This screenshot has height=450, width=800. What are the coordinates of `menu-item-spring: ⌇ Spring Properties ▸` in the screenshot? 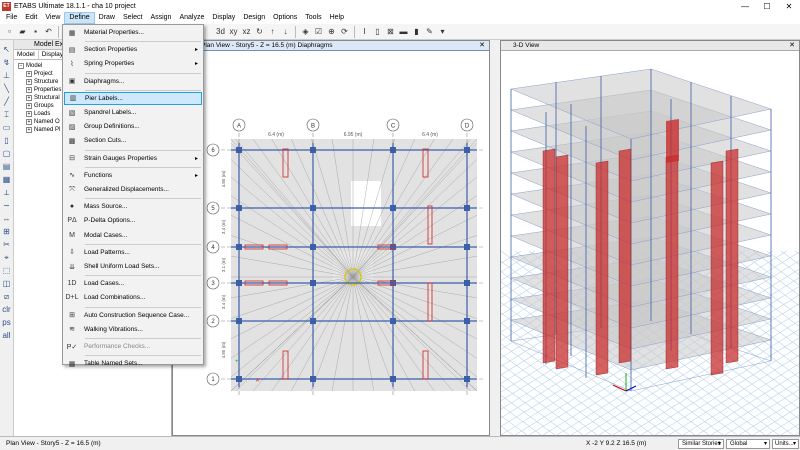 It's located at (133, 63).